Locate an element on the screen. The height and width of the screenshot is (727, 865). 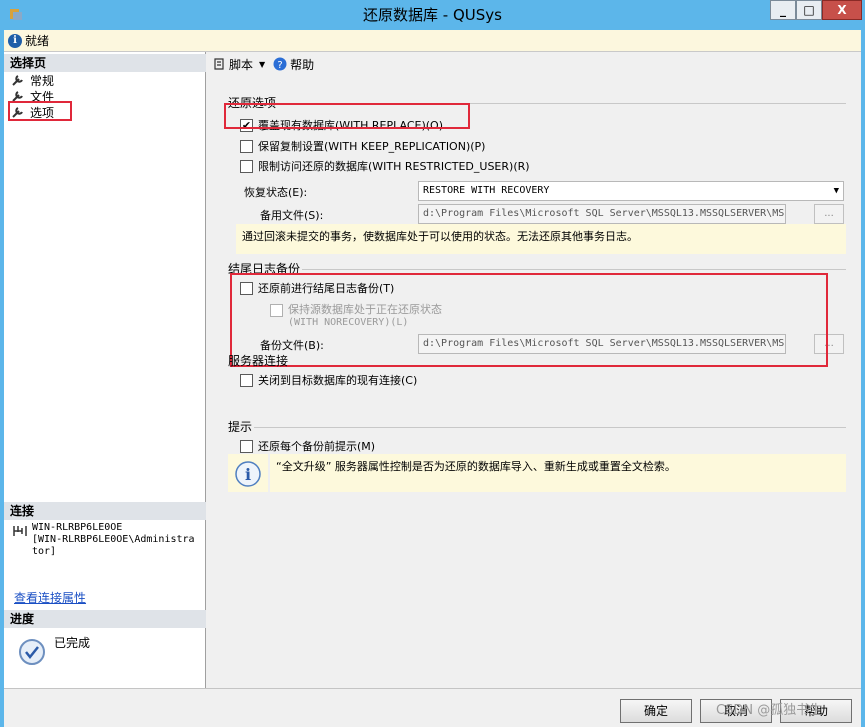
fulltext-notice: “全文升级” 服务器属性控制是否为还原的数据库导入、重新生成或重置全文检索。 is located at coordinates (558, 473).